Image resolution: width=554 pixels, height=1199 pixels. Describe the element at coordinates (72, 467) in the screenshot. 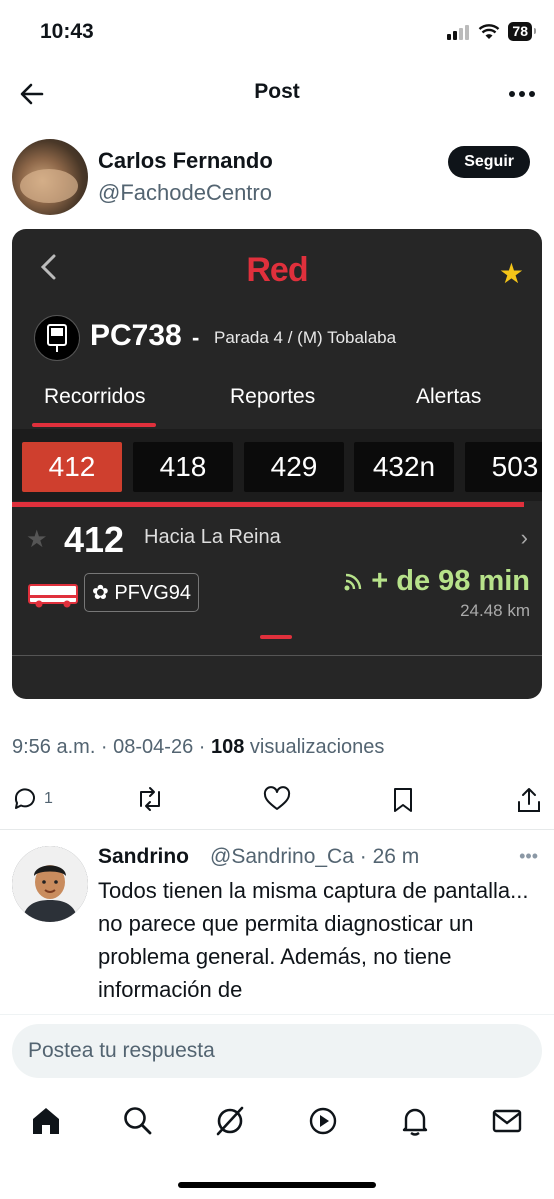

I see `route-chip: 412` at that location.